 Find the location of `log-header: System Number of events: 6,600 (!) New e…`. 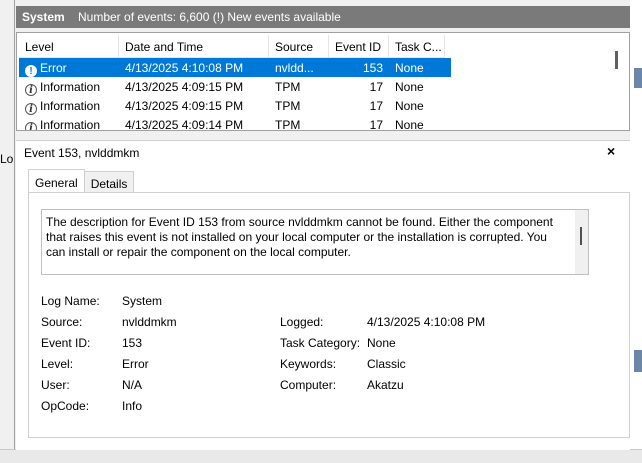

log-header: System Number of events: 6,600 (!) New e… is located at coordinates (323, 17).